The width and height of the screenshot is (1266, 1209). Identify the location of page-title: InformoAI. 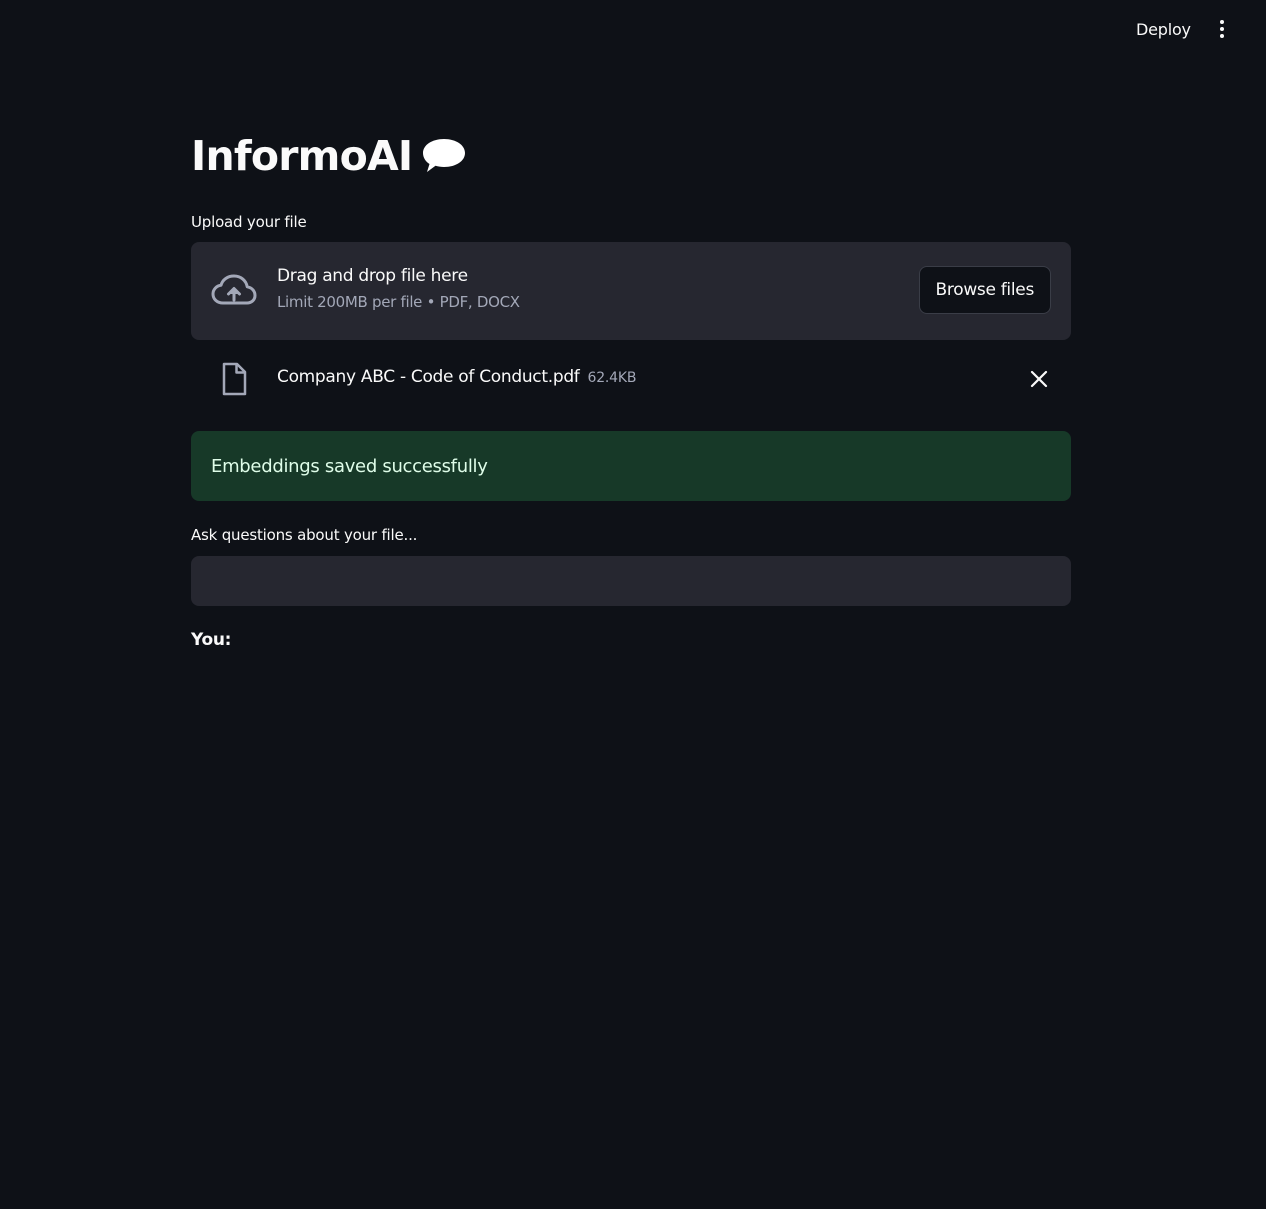
(631, 156).